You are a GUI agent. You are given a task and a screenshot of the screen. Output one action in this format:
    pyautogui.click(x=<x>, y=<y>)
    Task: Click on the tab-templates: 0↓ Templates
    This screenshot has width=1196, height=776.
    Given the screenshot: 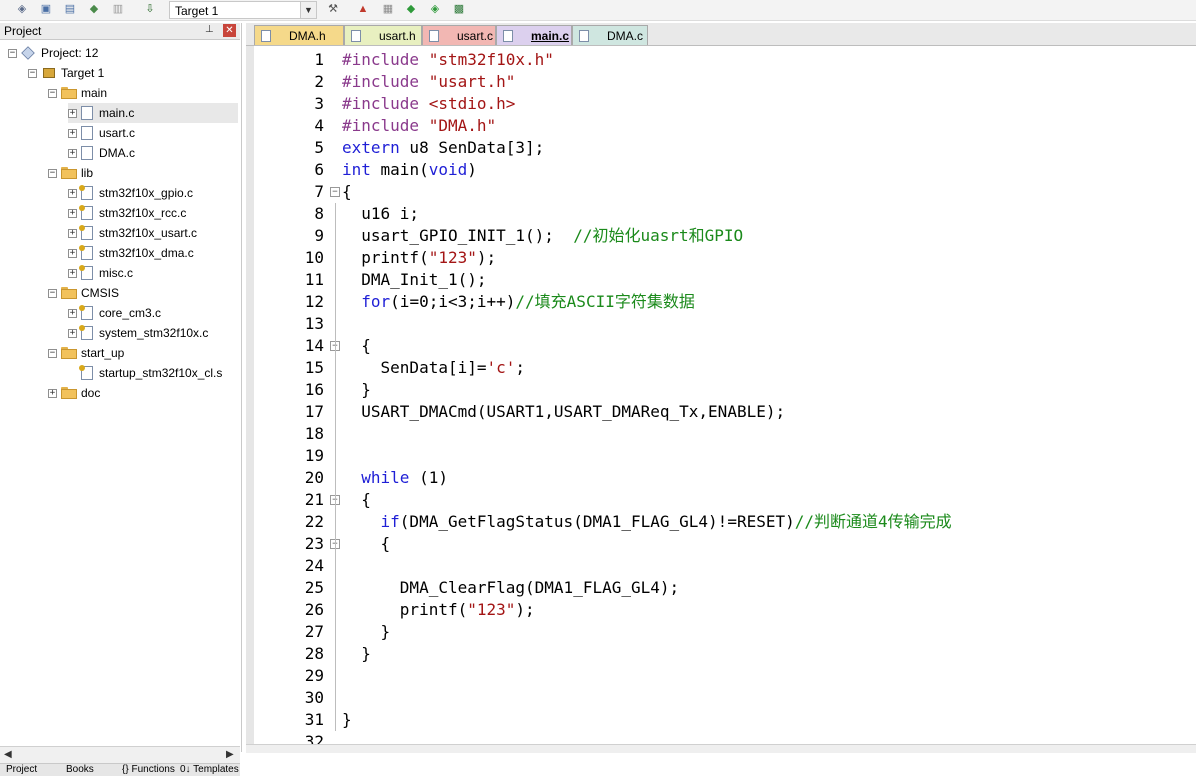 What is the action you would take?
    pyautogui.click(x=209, y=770)
    